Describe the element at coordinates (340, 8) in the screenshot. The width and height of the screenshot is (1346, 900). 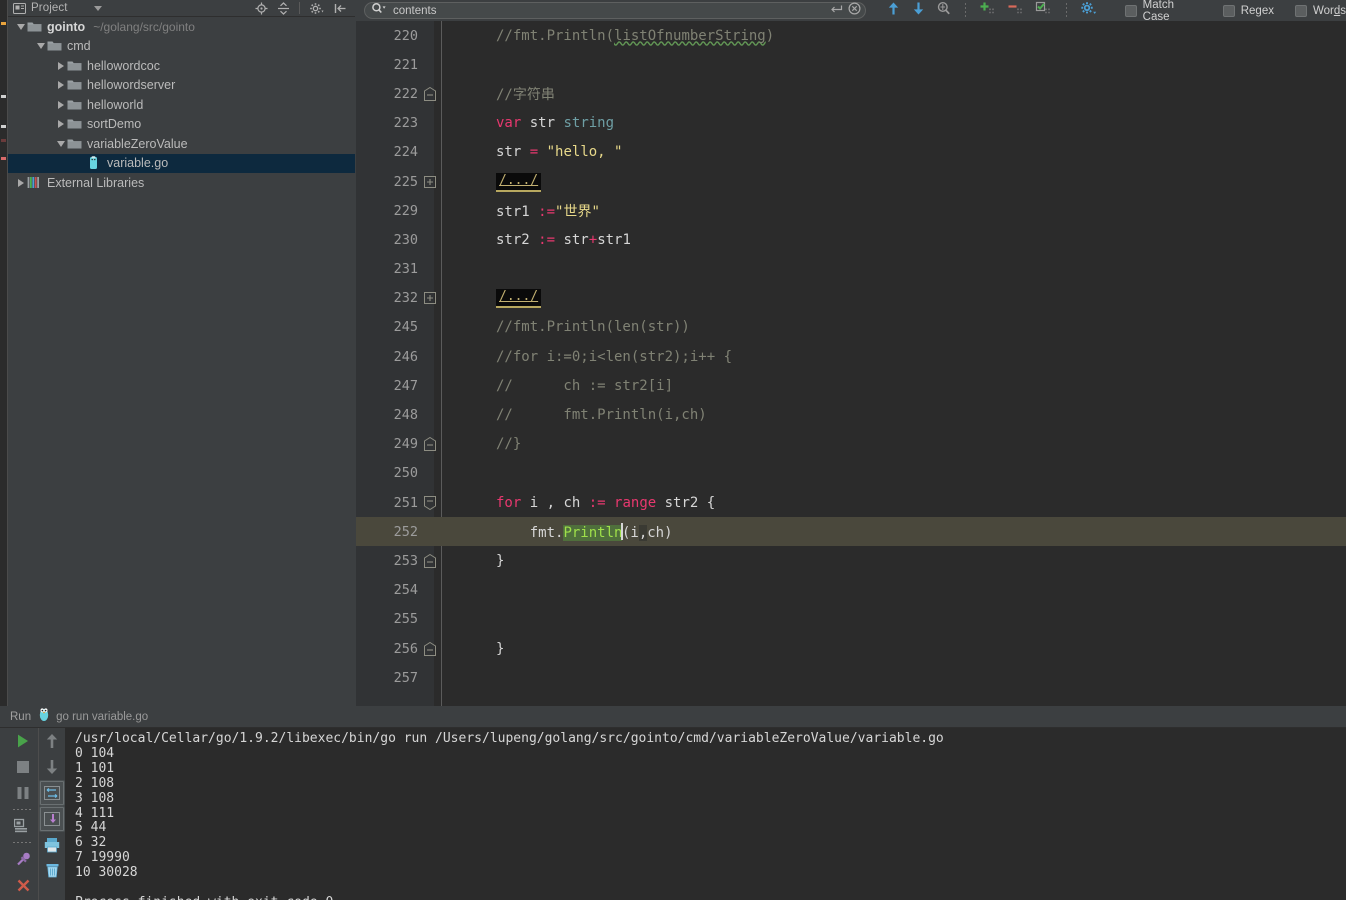
I see `hide-panel-icon` at that location.